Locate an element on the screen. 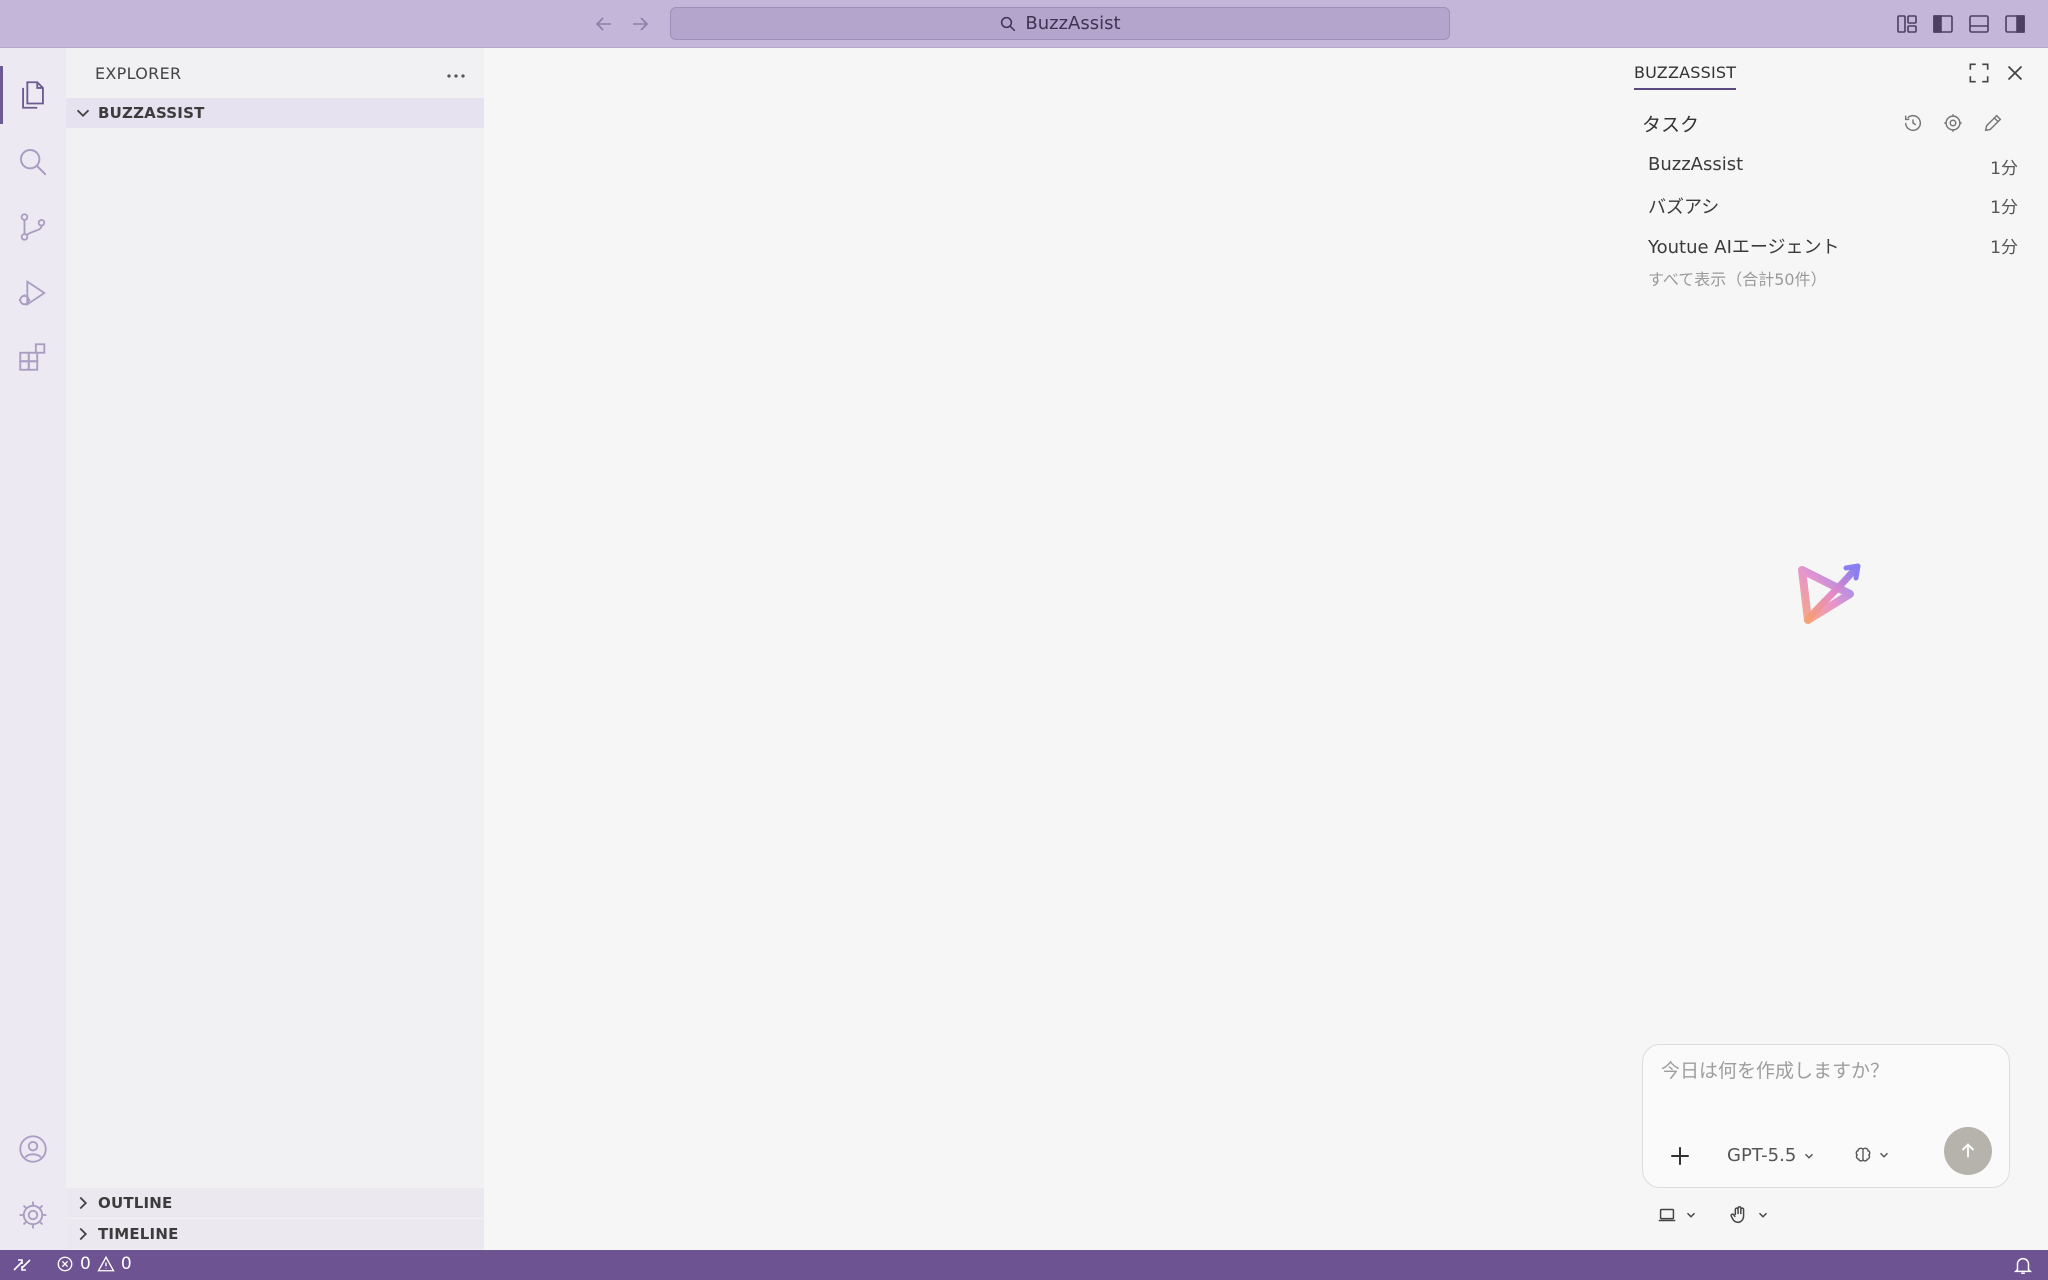  task-title: バズアシ is located at coordinates (1684, 207).